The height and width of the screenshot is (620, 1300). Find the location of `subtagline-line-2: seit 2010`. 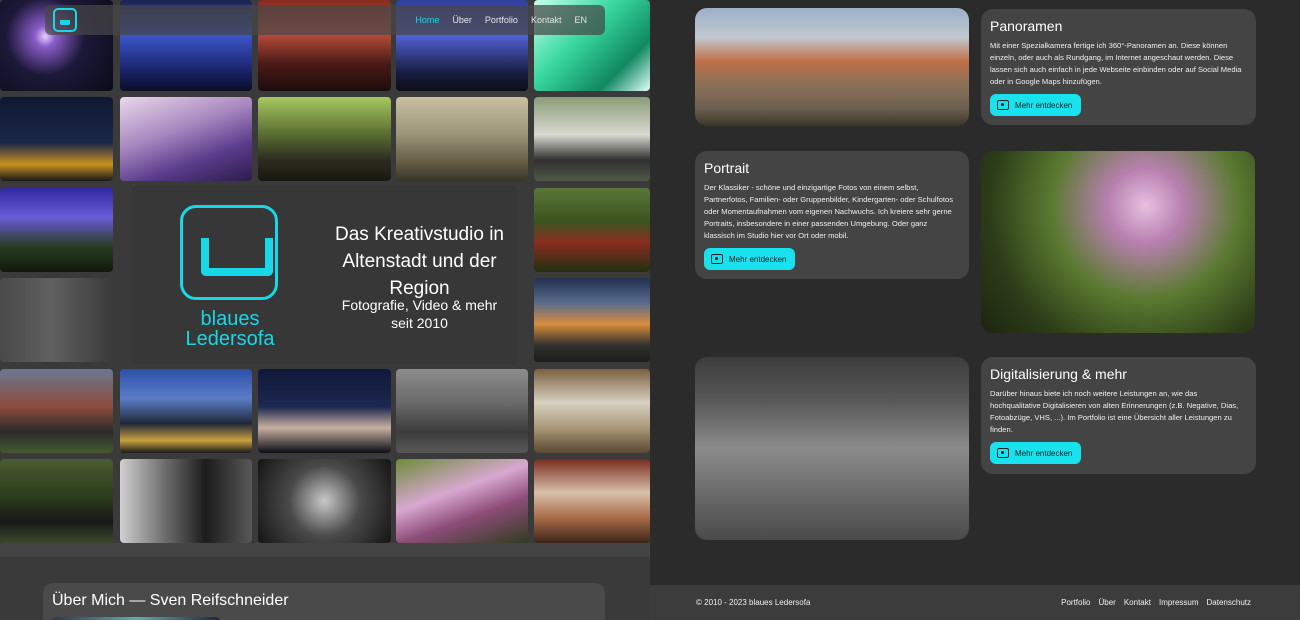

subtagline-line-2: seit 2010 is located at coordinates (419, 323).